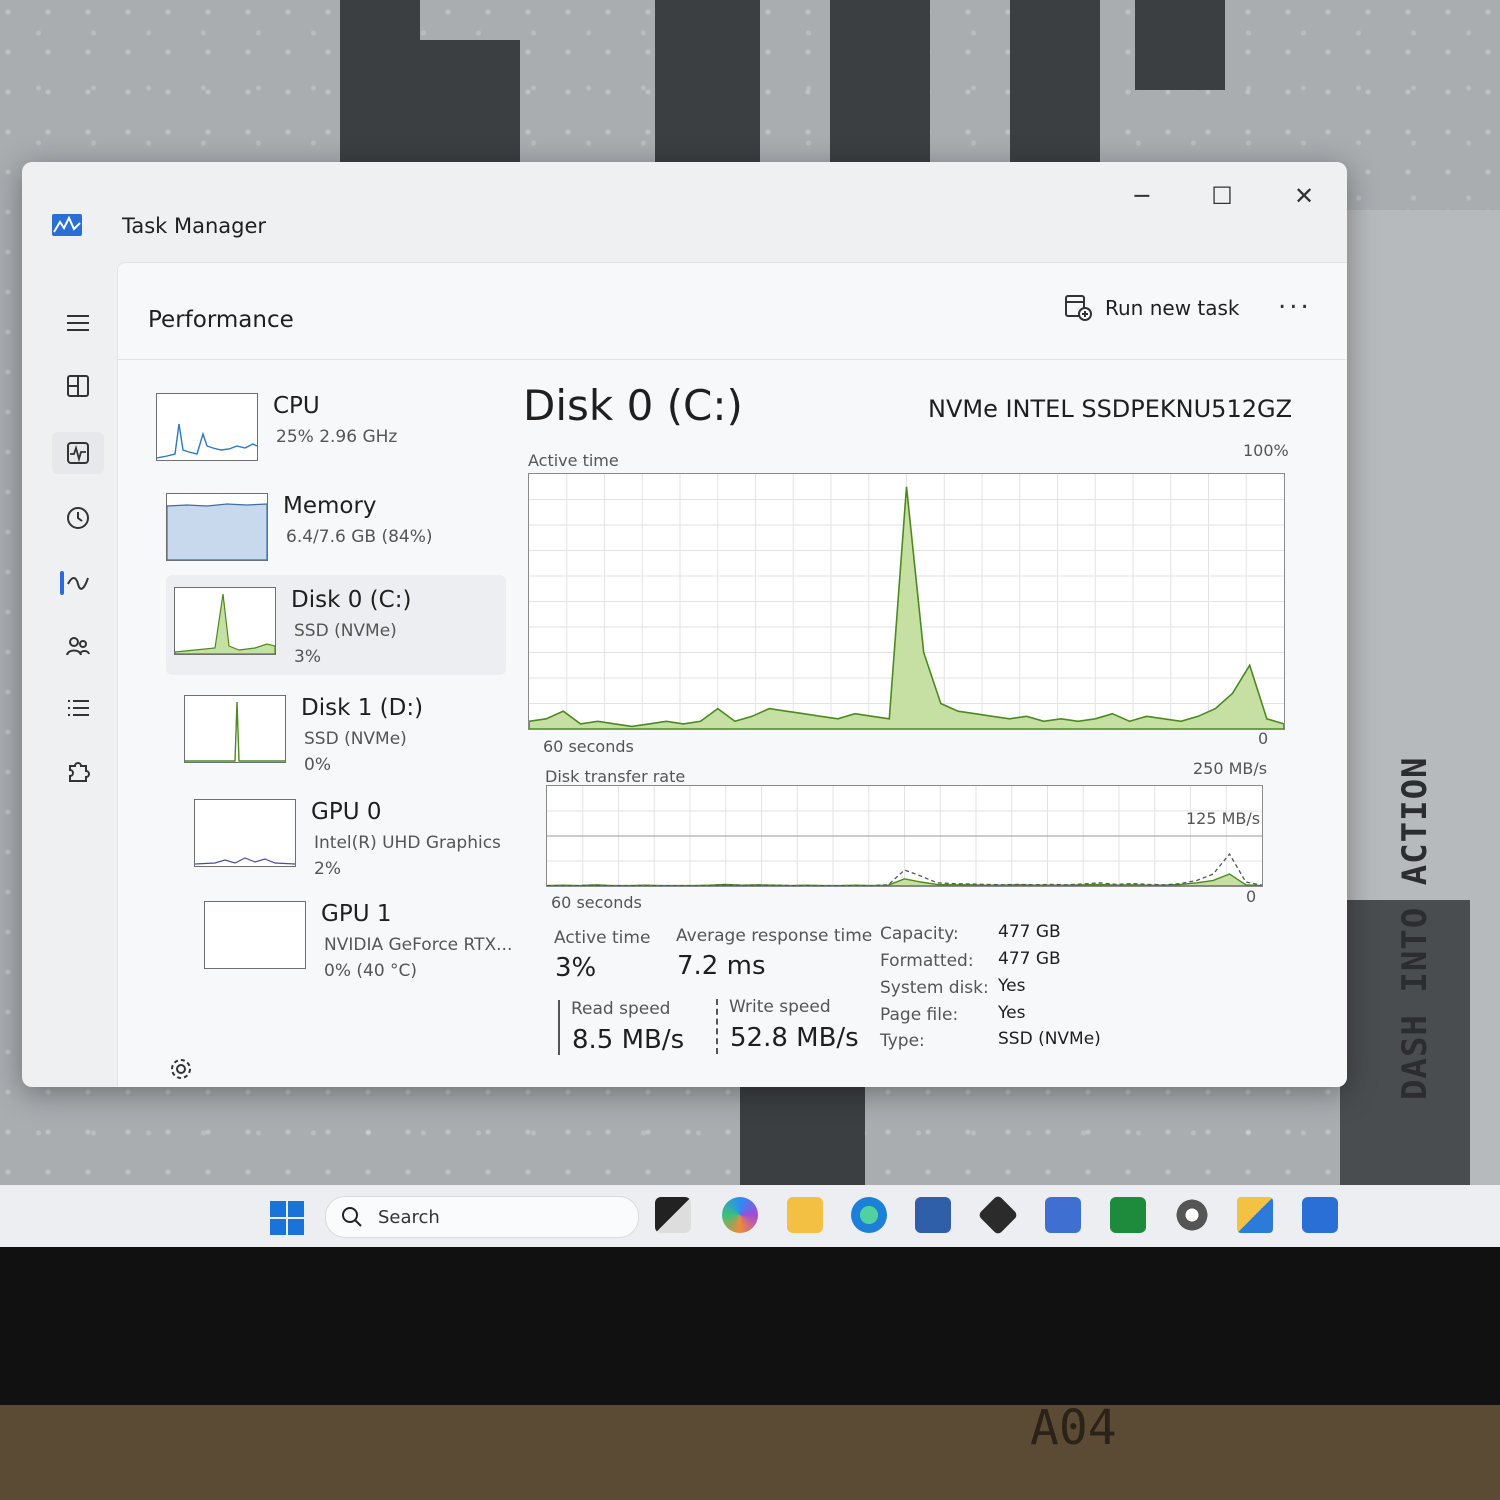 This screenshot has width=1500, height=1500. I want to click on users-icon, so click(78, 646).